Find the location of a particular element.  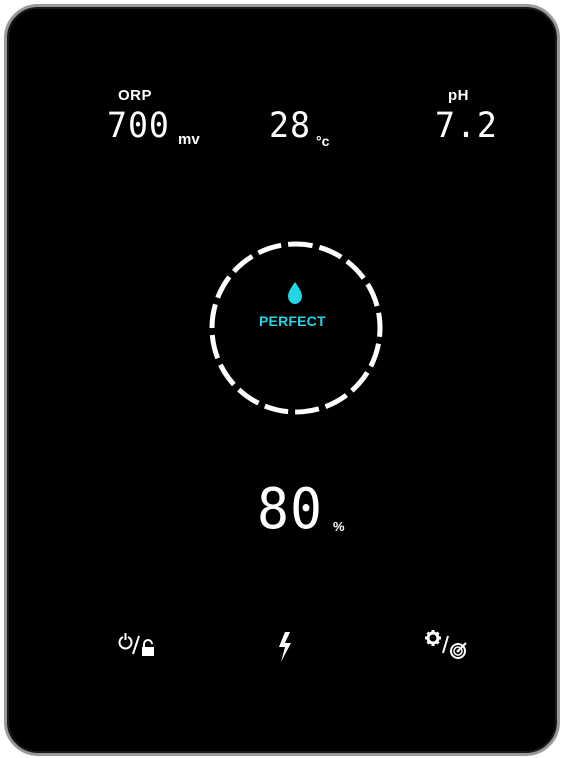

ph-label: pH is located at coordinates (458, 95).